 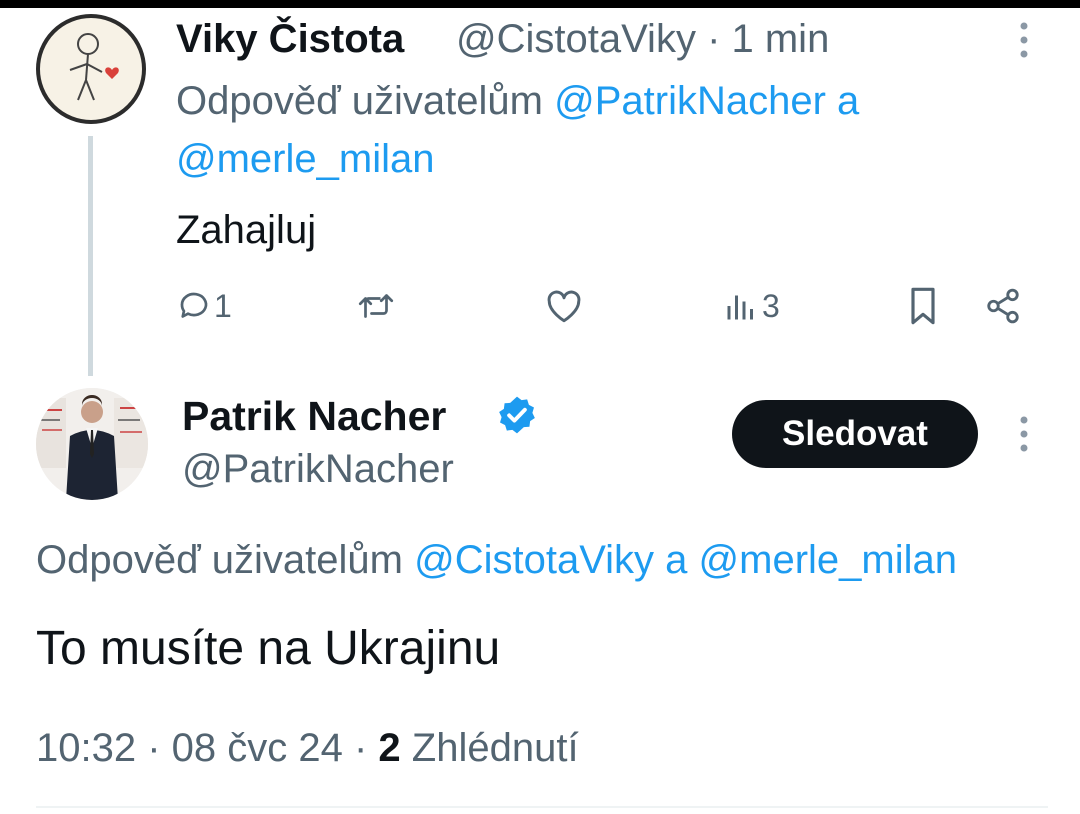 I want to click on author-handle-and-time: @CistotaViky · 1 min, so click(x=642, y=39).